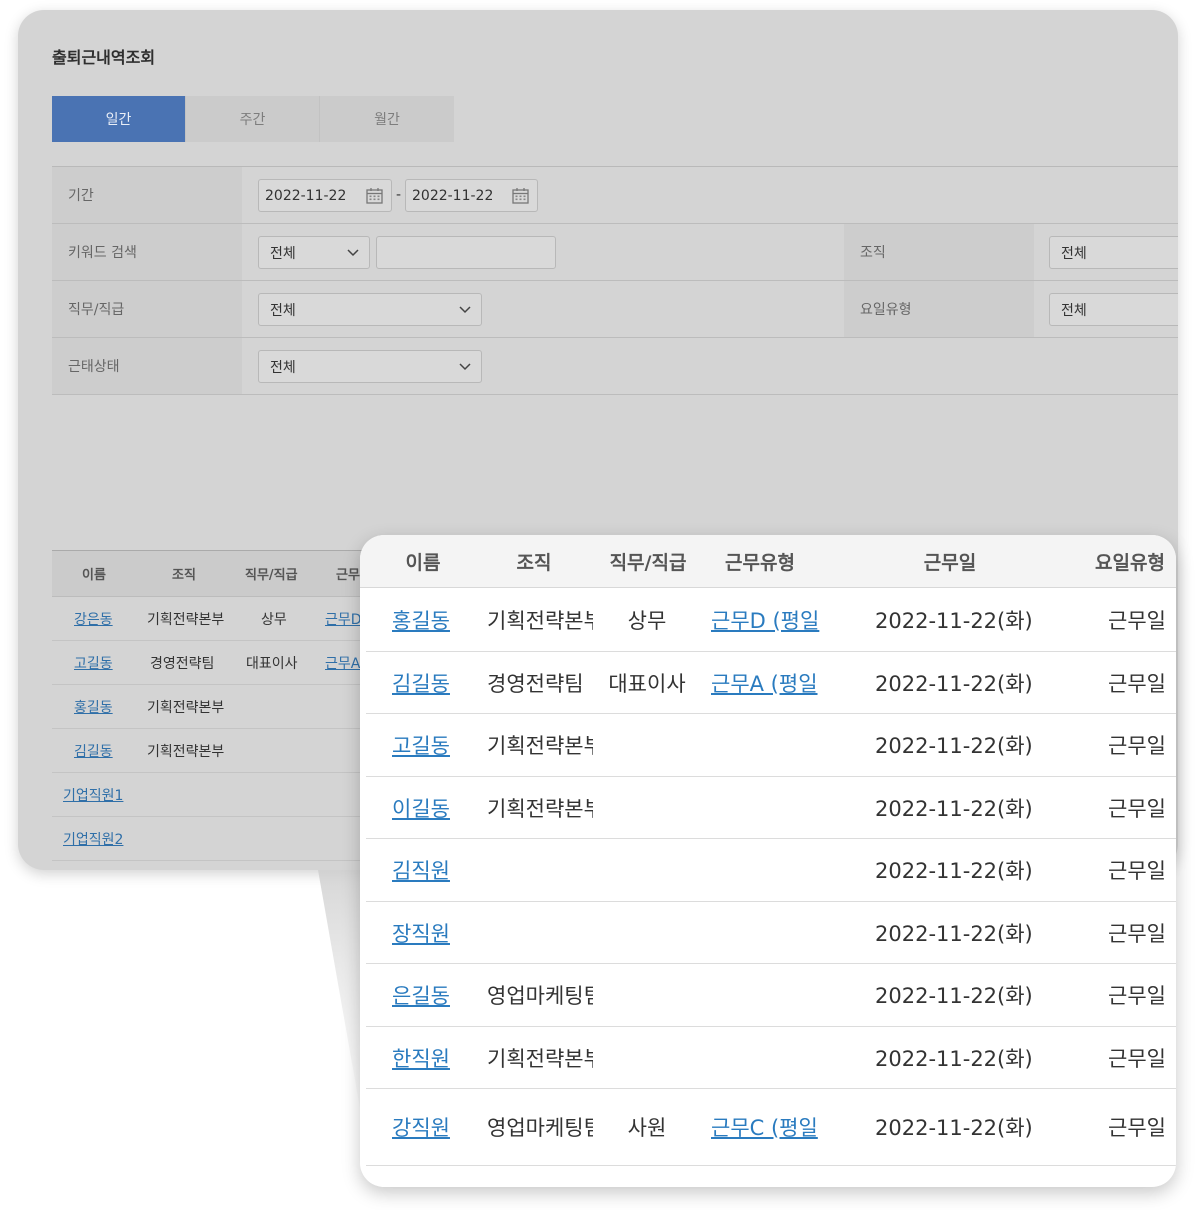 The height and width of the screenshot is (1210, 1196). Describe the element at coordinates (1113, 252) in the screenshot. I see `org-select: 전체` at that location.